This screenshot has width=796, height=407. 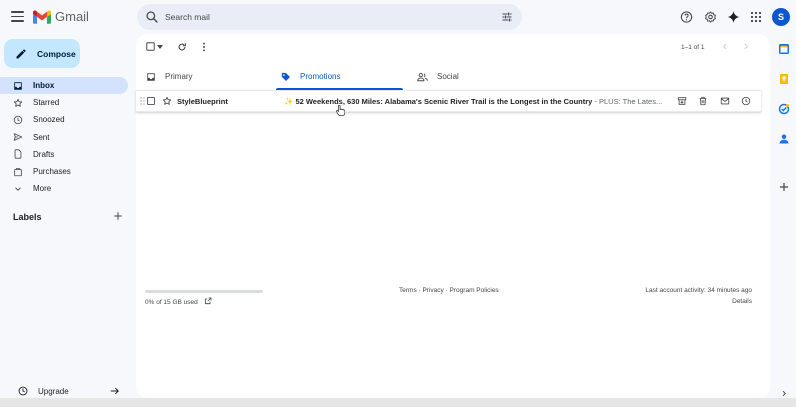 I want to click on mail-toolbar: 1–1 of 1, so click(x=453, y=47).